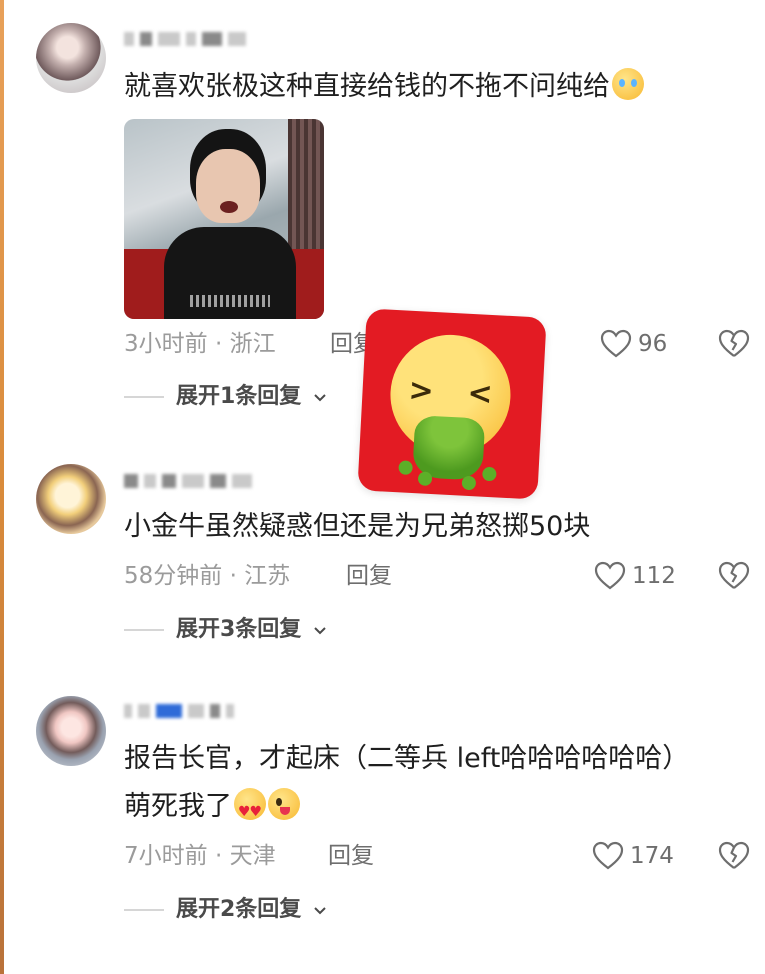 The image size is (765, 974). What do you see at coordinates (654, 576) in the screenshot?
I see `like-count: 112` at bounding box center [654, 576].